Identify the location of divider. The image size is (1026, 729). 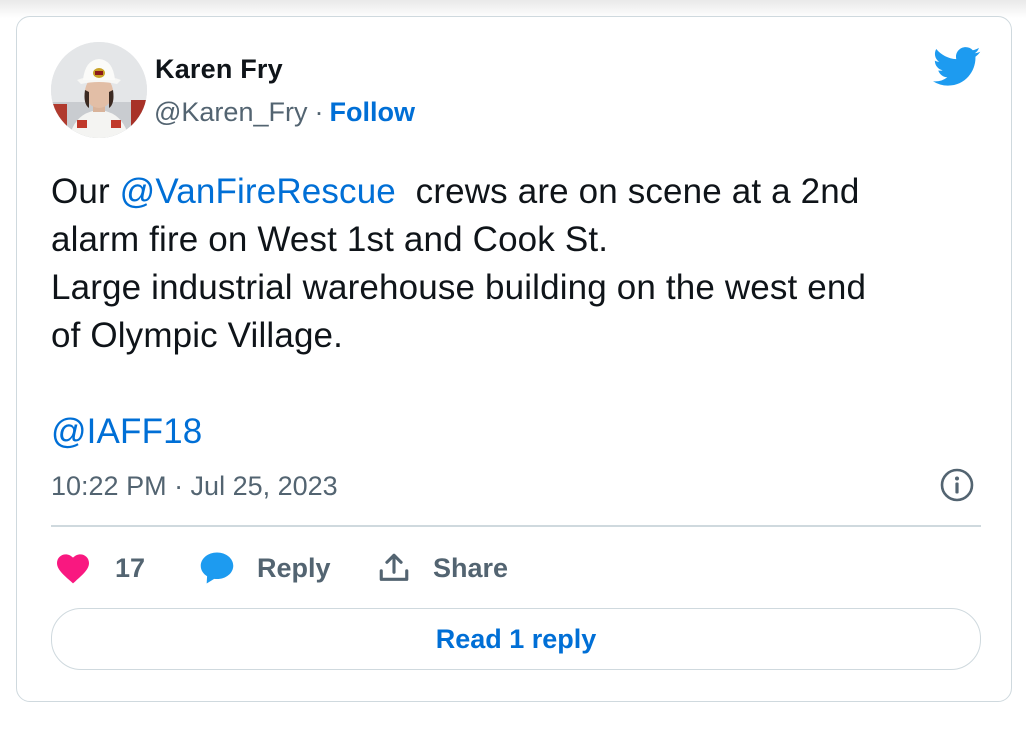
(516, 526).